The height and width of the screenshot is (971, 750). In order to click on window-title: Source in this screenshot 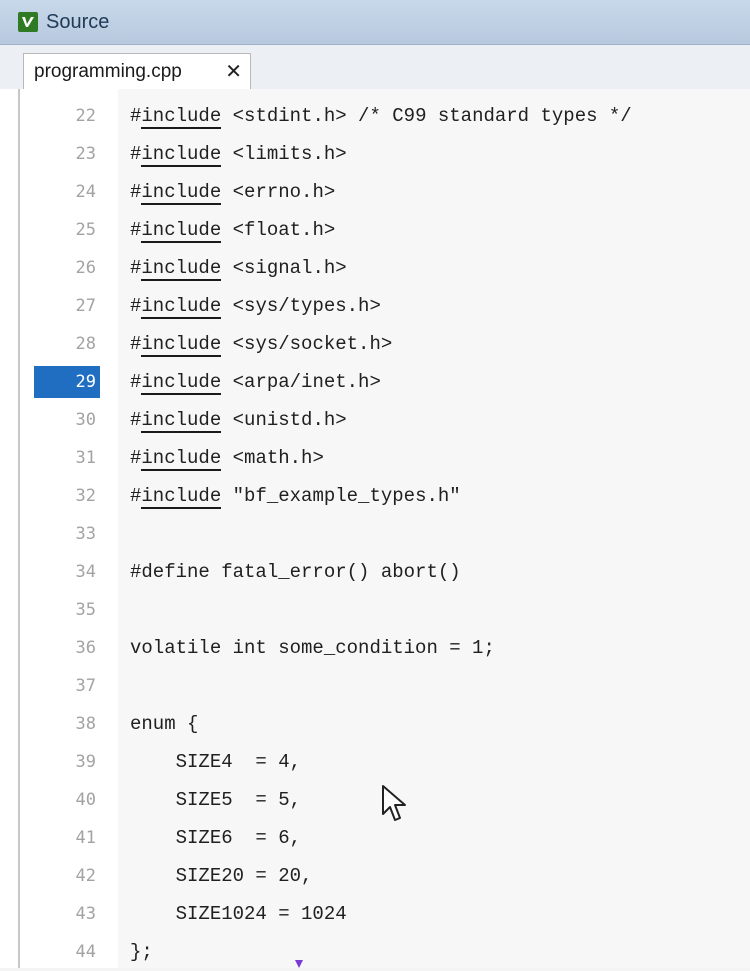, I will do `click(78, 21)`.